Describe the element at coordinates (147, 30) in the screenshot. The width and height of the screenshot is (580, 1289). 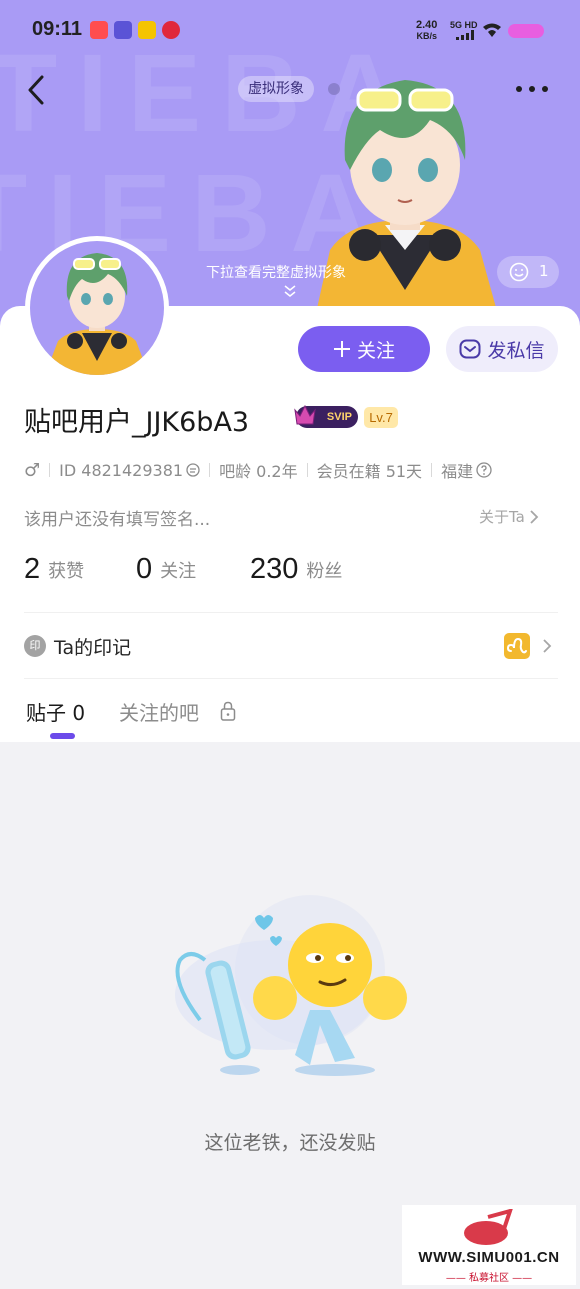
I see `news-app-icon` at that location.